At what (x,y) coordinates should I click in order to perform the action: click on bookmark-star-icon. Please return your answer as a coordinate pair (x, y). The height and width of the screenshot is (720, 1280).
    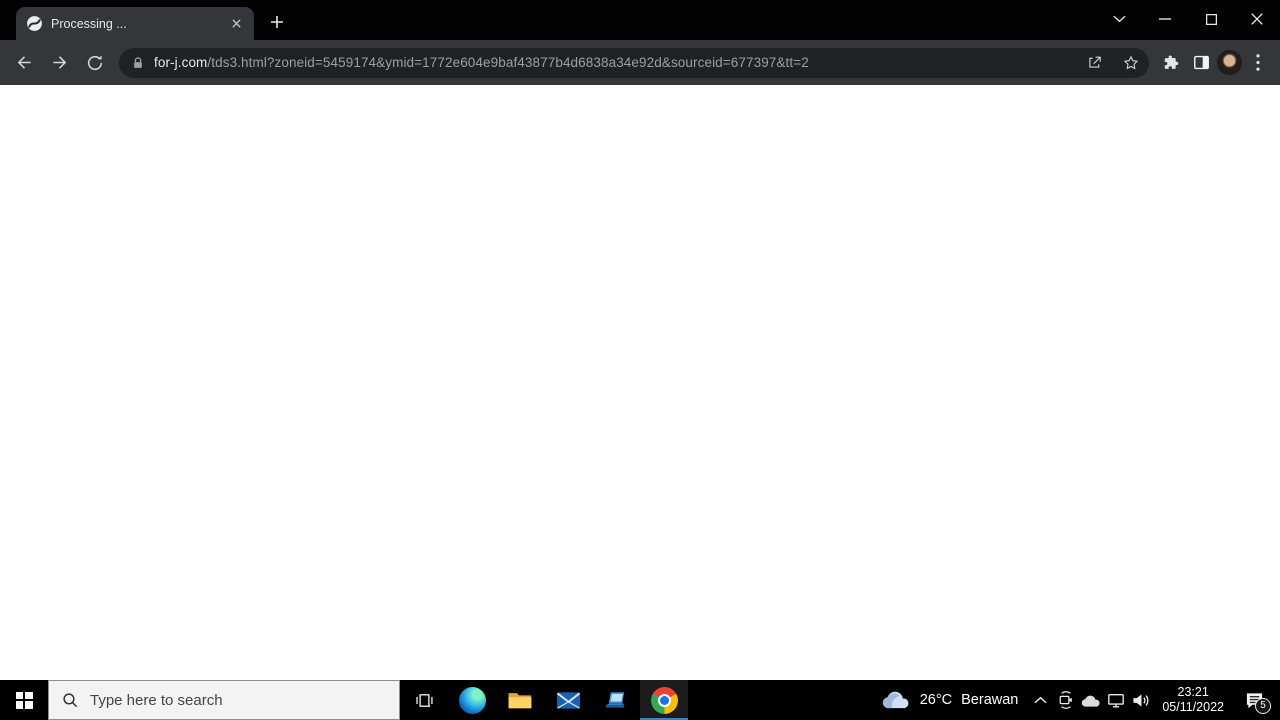
    Looking at the image, I should click on (1131, 63).